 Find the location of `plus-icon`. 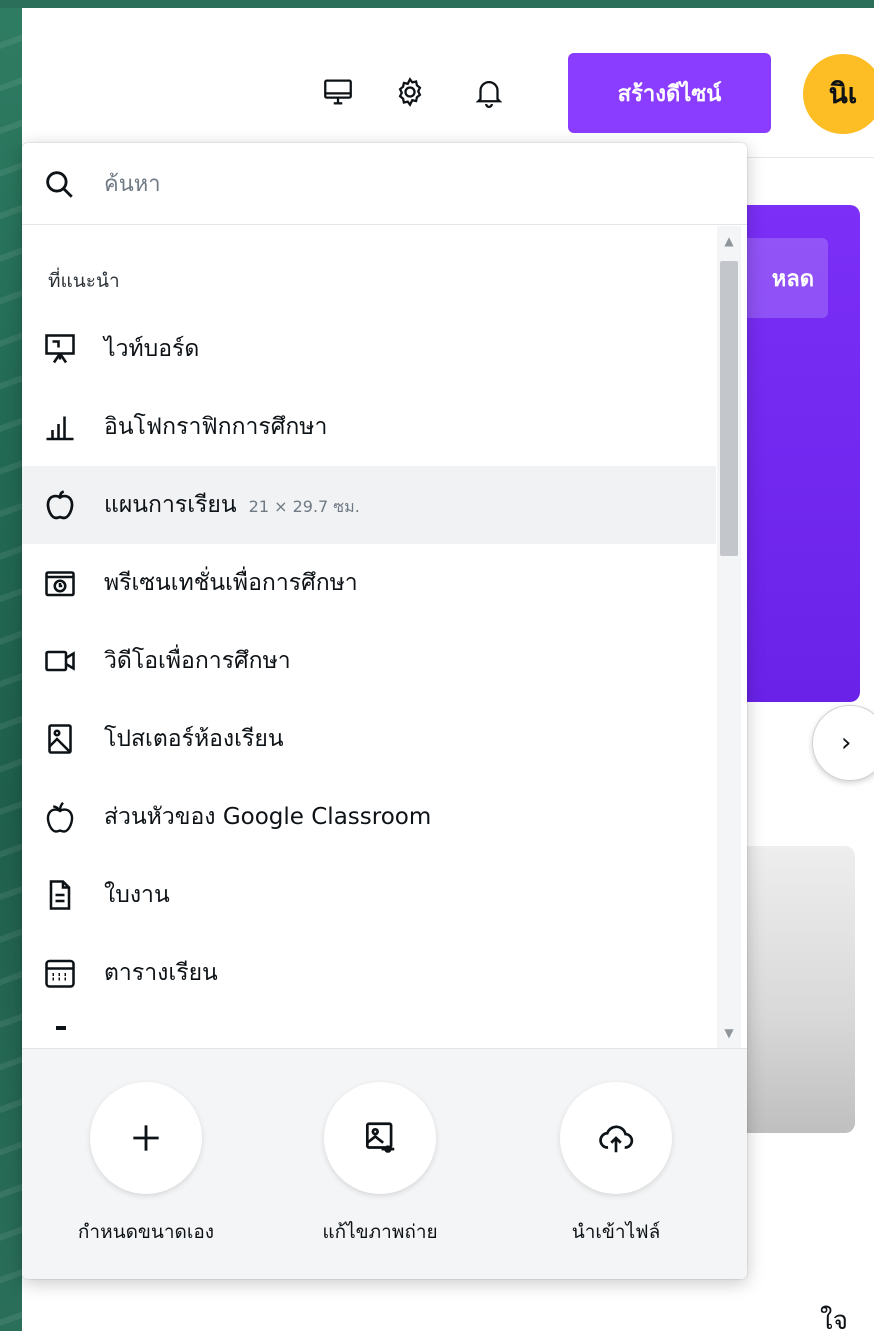

plus-icon is located at coordinates (146, 1138).